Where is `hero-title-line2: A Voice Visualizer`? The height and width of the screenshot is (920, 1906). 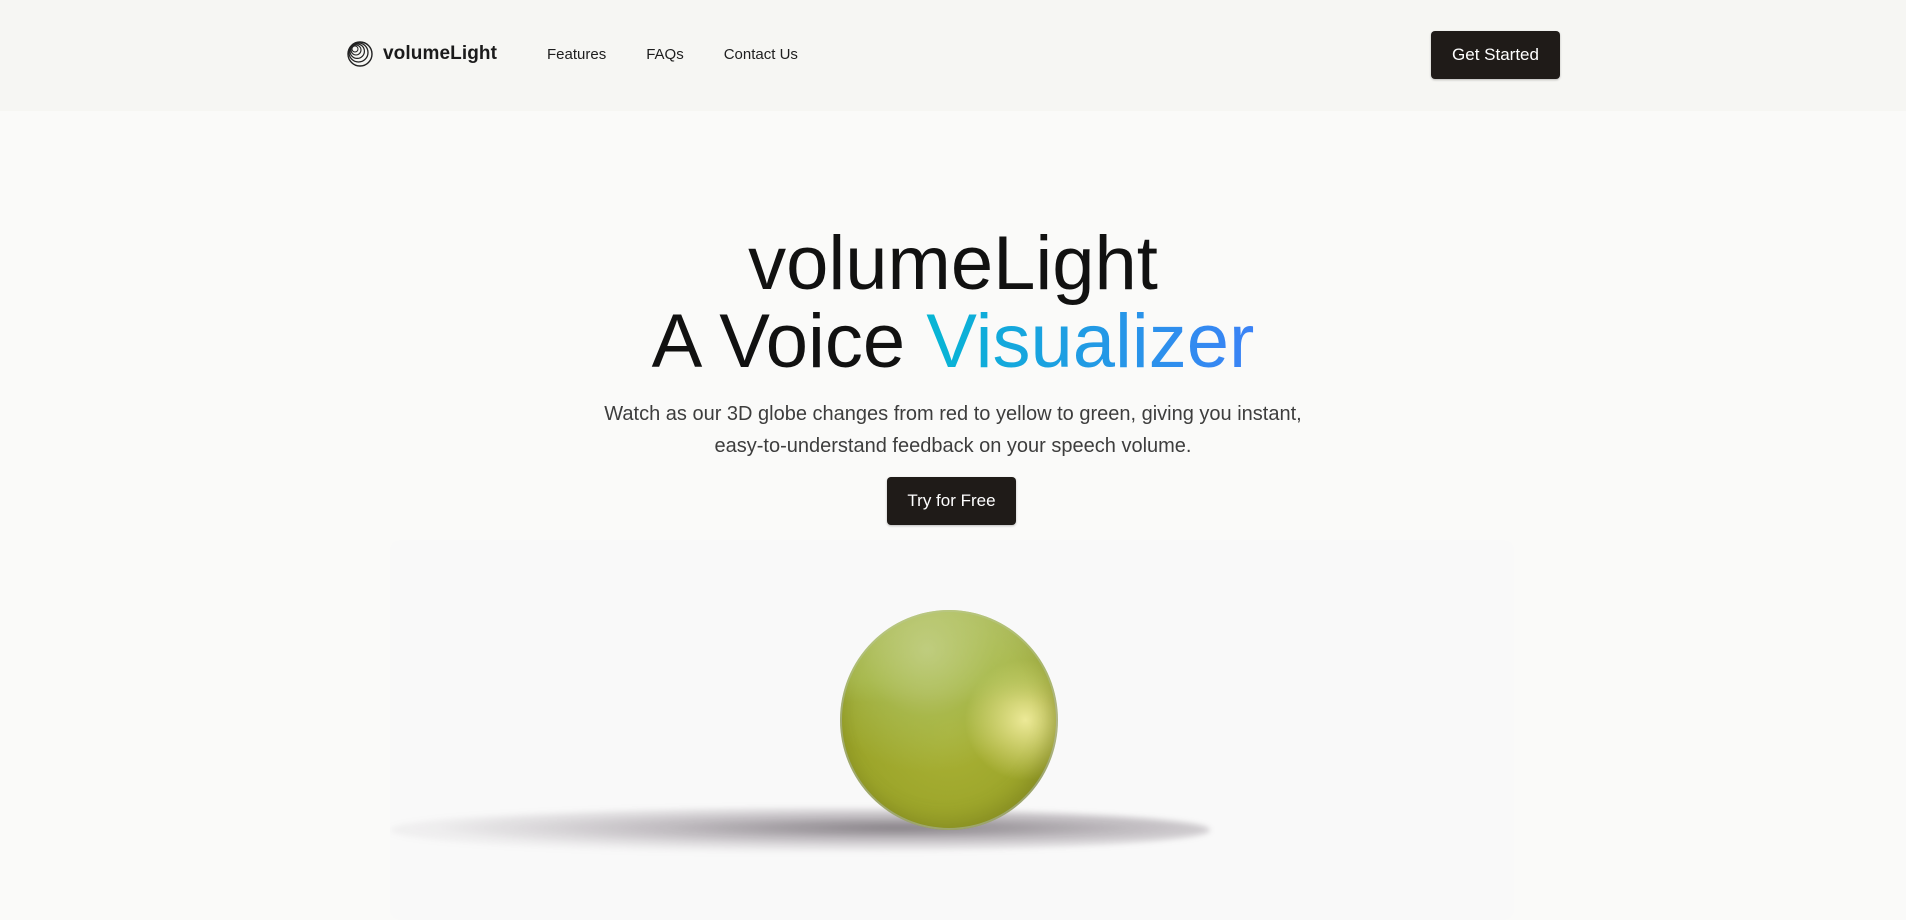
hero-title-line2: A Voice Visualizer is located at coordinates (953, 342).